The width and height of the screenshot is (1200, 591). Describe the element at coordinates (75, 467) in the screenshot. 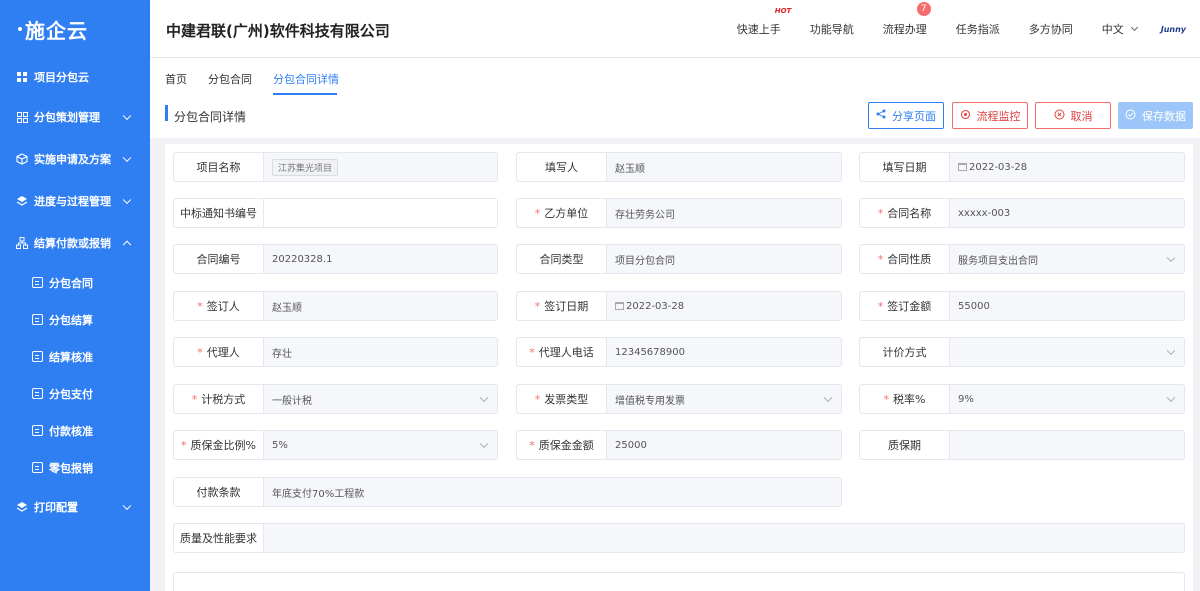

I see `sidebar-subitem-reimbursement: 零包报销` at that location.